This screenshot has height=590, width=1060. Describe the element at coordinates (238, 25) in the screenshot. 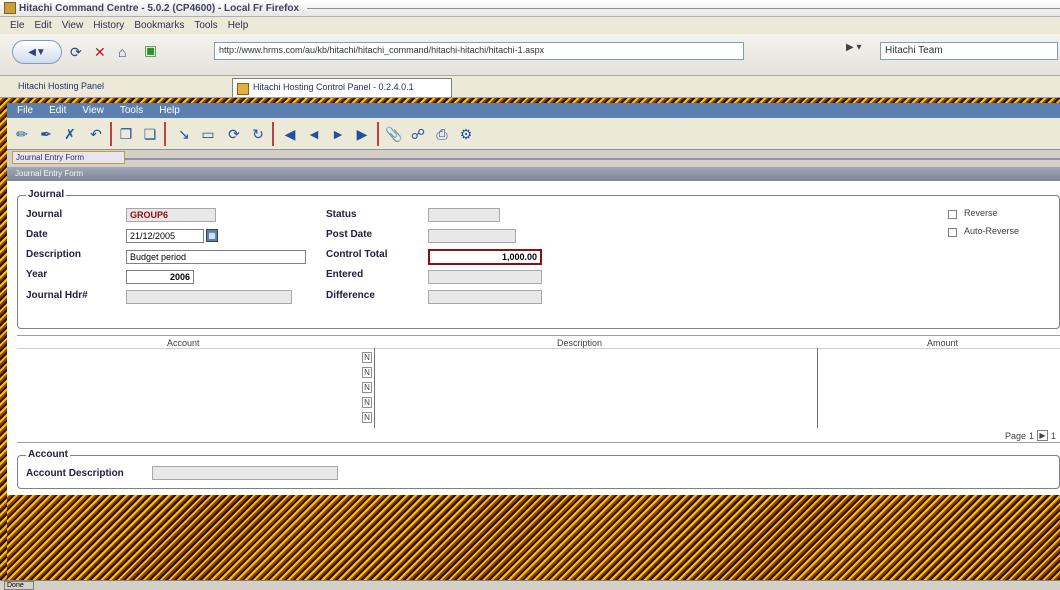

I see `menu-help: Help` at that location.